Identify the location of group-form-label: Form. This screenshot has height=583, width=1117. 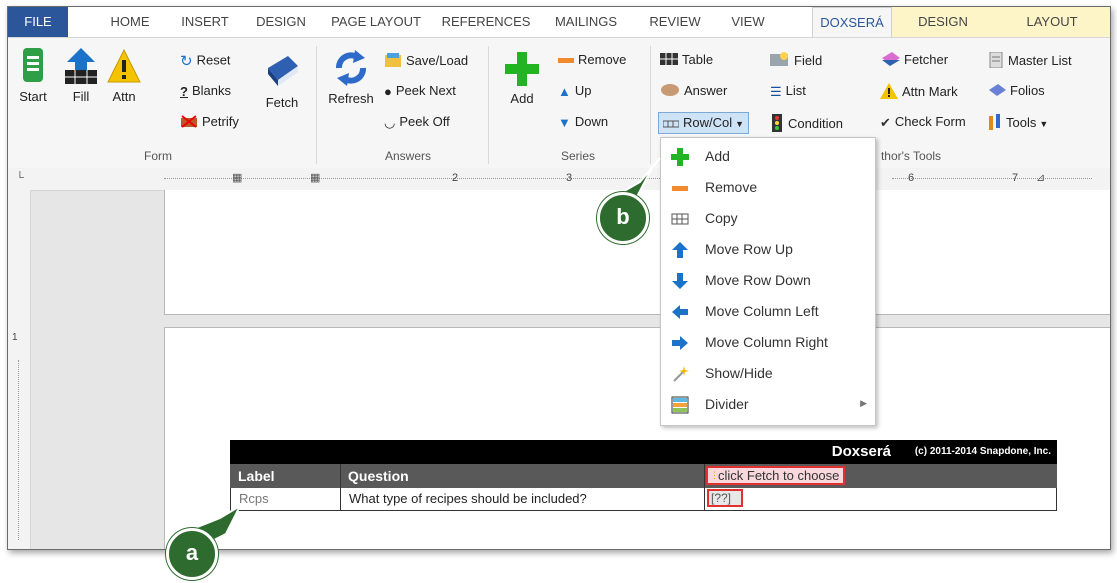
(158, 156).